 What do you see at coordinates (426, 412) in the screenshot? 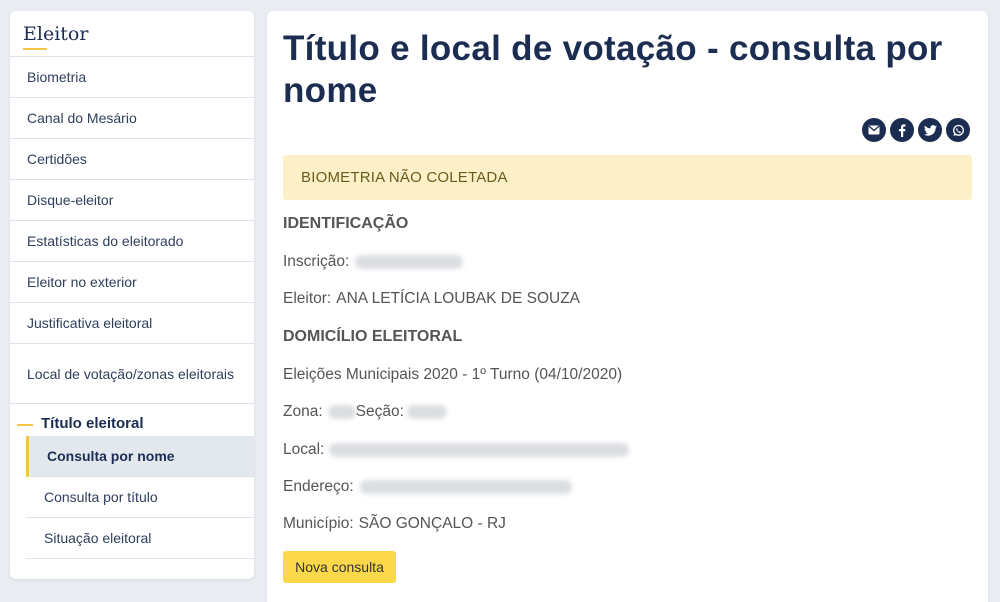
I see `secao-redacted-value` at bounding box center [426, 412].